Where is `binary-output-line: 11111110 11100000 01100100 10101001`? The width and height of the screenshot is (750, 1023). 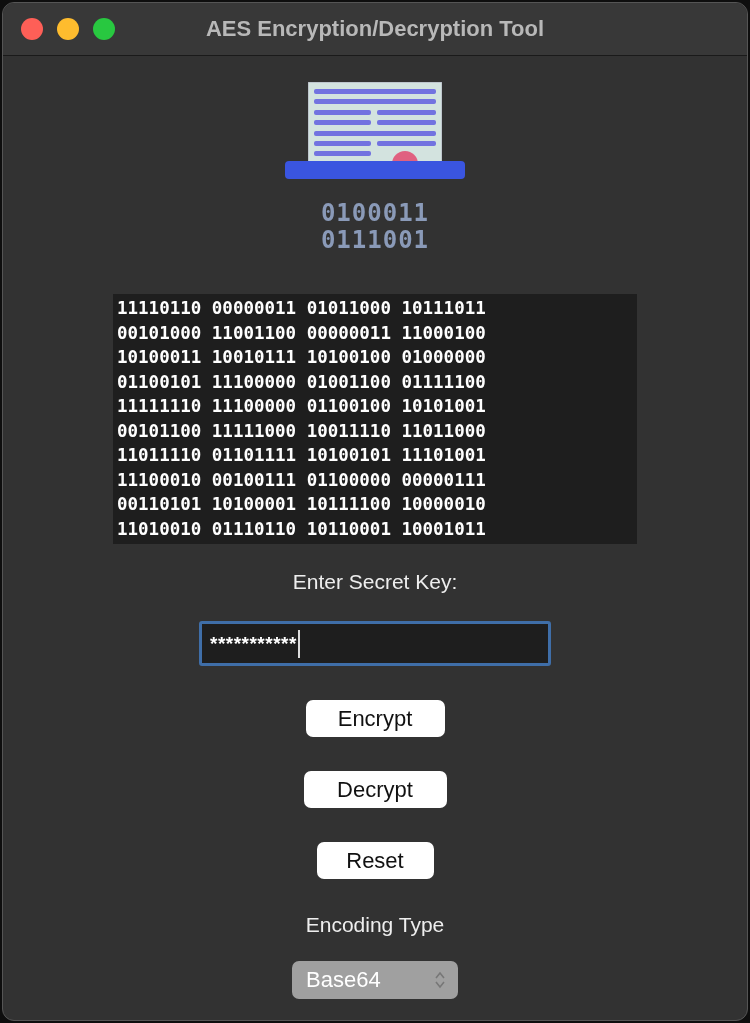
binary-output-line: 11111110 11100000 01100100 10101001 is located at coordinates (302, 406).